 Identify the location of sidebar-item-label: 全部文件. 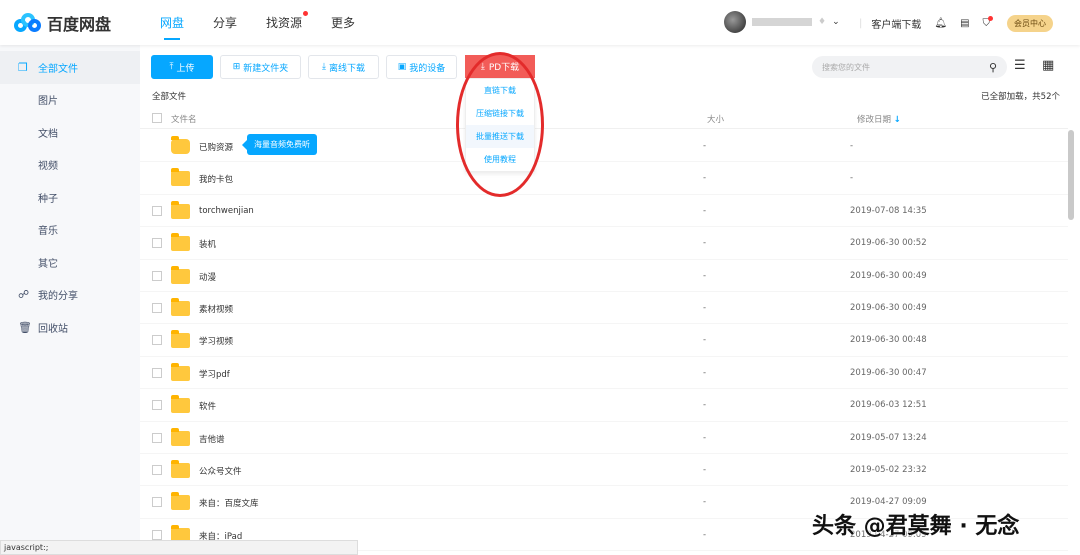
(58, 69).